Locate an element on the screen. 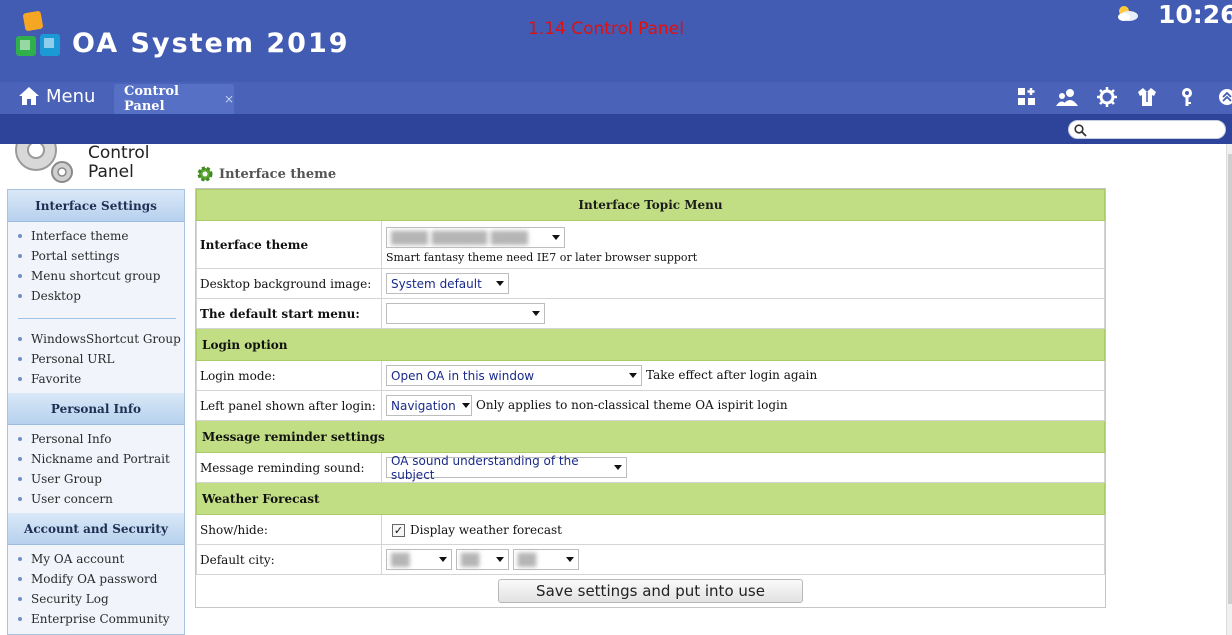 This screenshot has height=635, width=1232. tab-close-icon: × is located at coordinates (229, 99).